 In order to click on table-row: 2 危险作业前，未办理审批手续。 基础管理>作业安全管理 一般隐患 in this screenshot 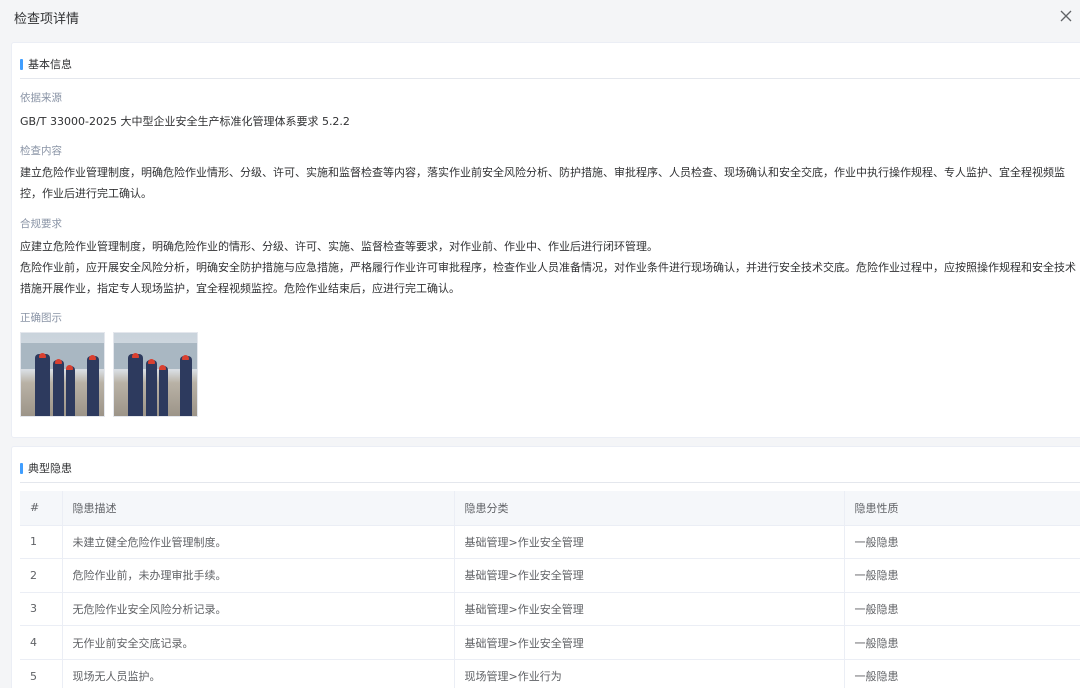, I will do `click(550, 575)`.